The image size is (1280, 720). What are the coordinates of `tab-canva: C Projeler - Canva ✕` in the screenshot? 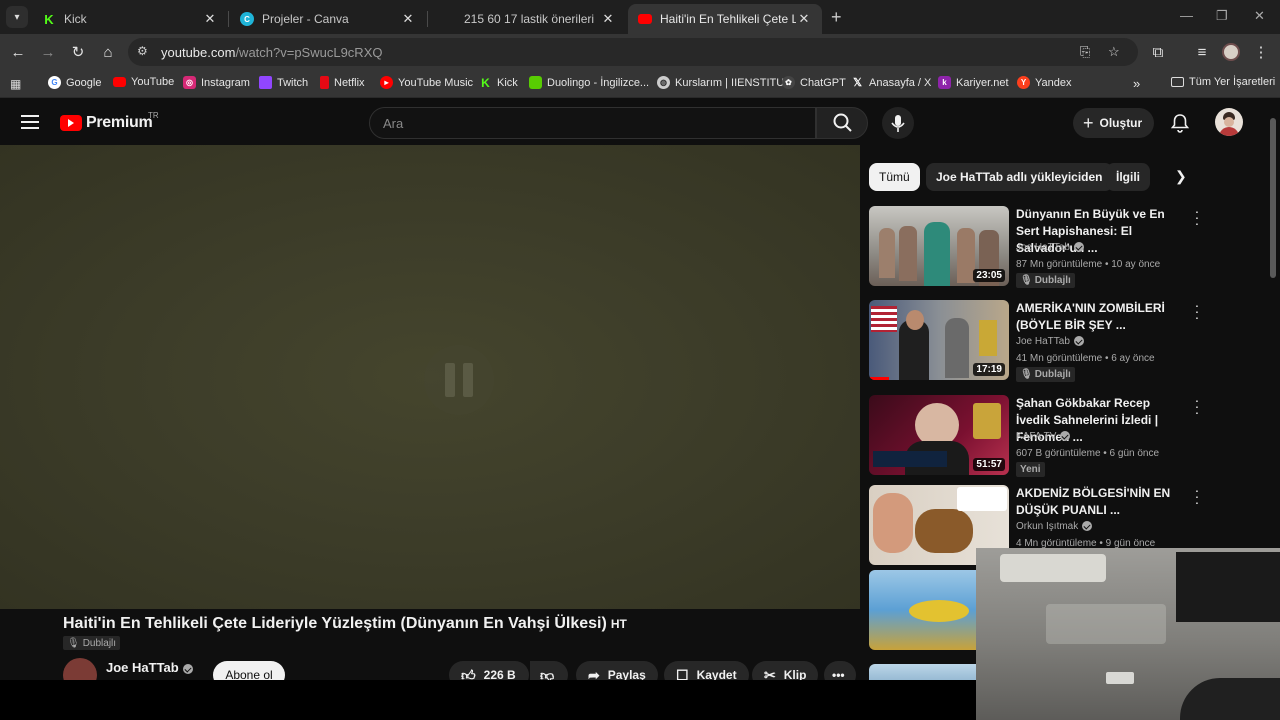 It's located at (328, 19).